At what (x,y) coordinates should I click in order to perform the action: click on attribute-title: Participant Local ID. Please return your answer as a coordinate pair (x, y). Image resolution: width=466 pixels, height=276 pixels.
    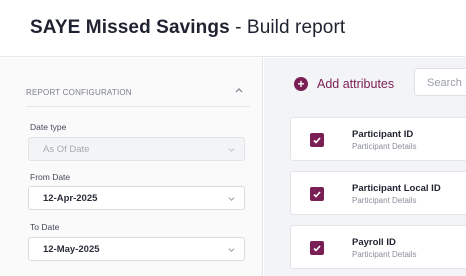
    Looking at the image, I should click on (396, 188).